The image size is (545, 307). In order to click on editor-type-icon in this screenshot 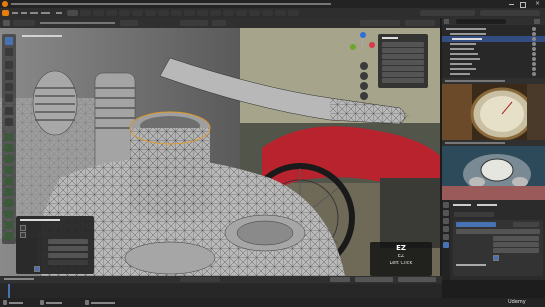, I will do `click(6, 23)`.